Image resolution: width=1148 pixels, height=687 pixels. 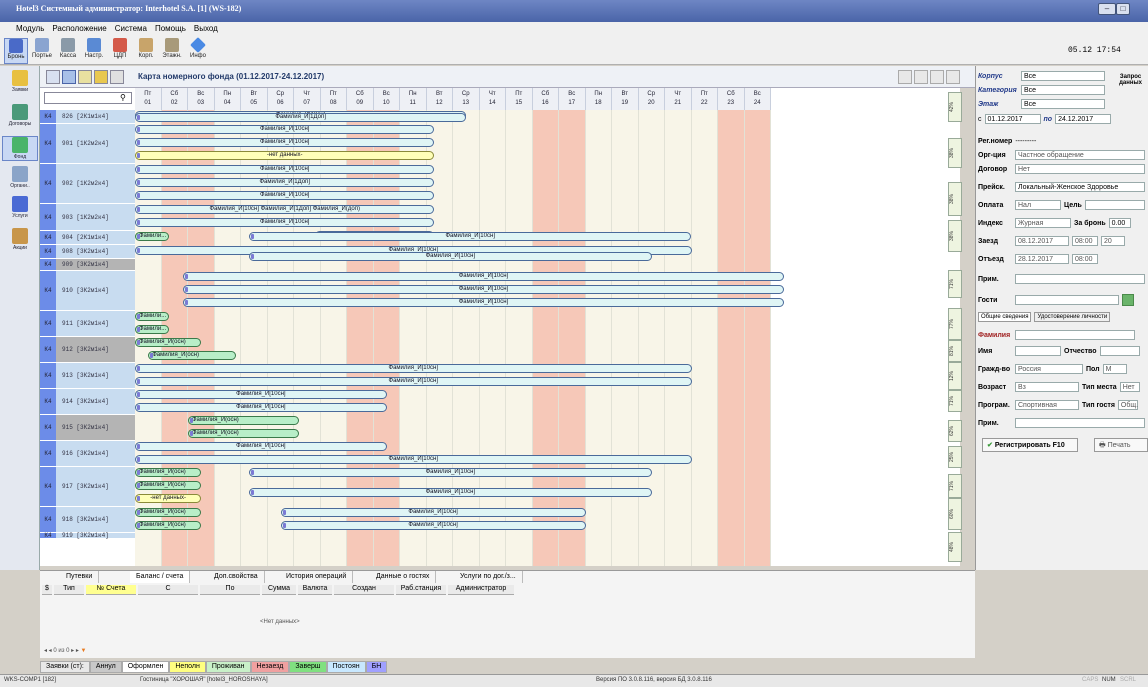 I want to click on price-list-field: Локальный-Женское Здоровье, so click(x=1080, y=187).